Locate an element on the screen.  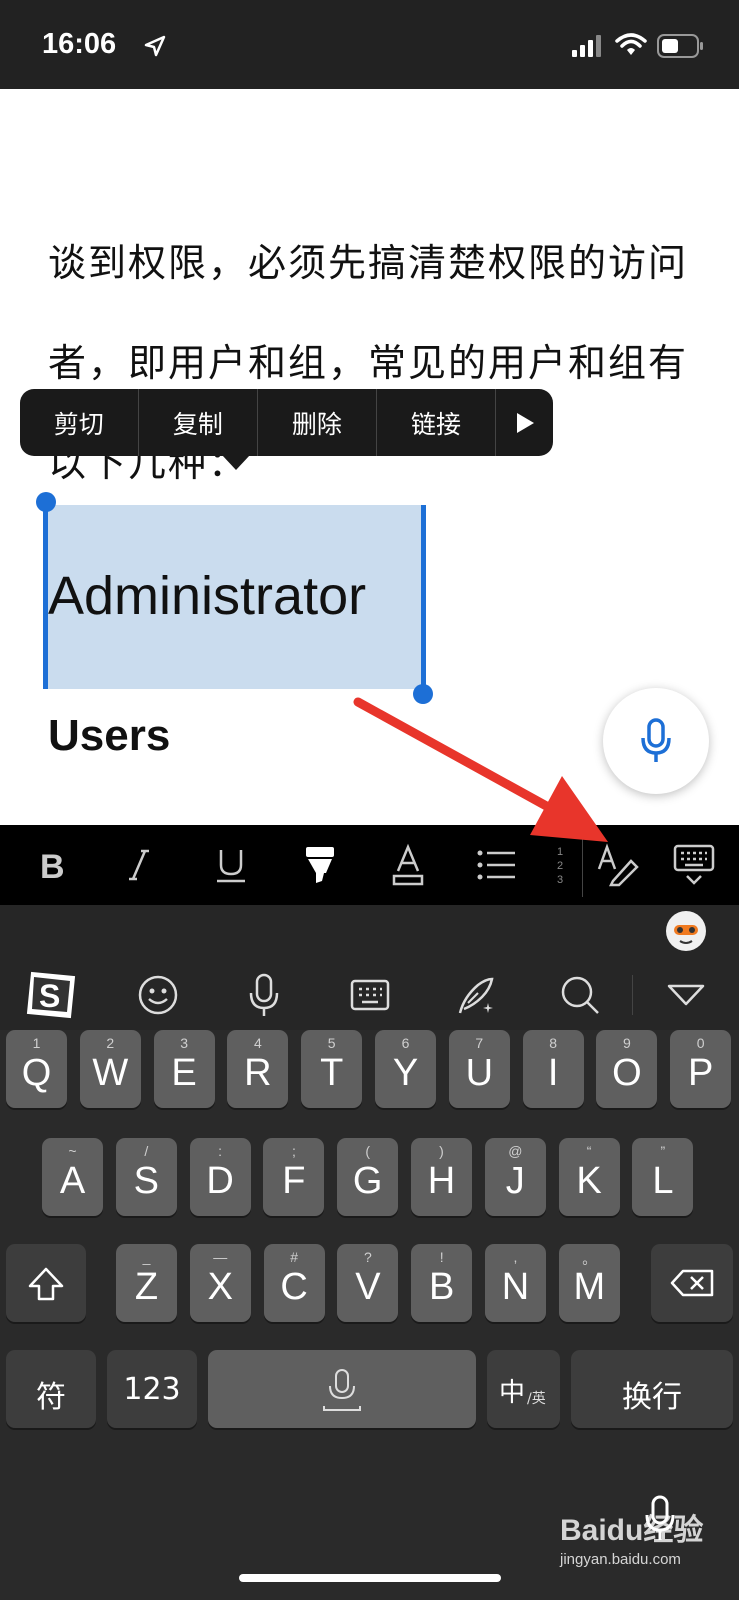
key-u: 7U is located at coordinates (479, 1069).